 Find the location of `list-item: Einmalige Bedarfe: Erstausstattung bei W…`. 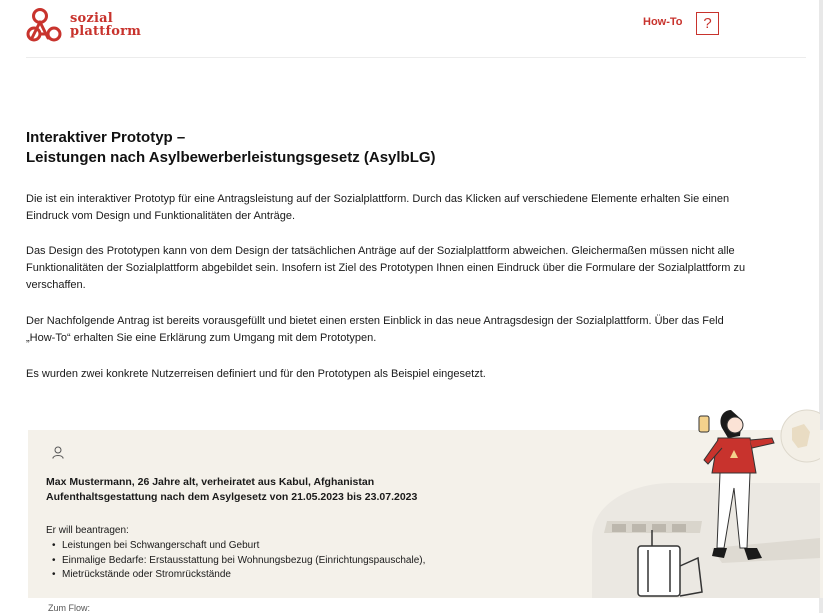

list-item: Einmalige Bedarfe: Erstausstattung bei W… is located at coordinates (238, 561).